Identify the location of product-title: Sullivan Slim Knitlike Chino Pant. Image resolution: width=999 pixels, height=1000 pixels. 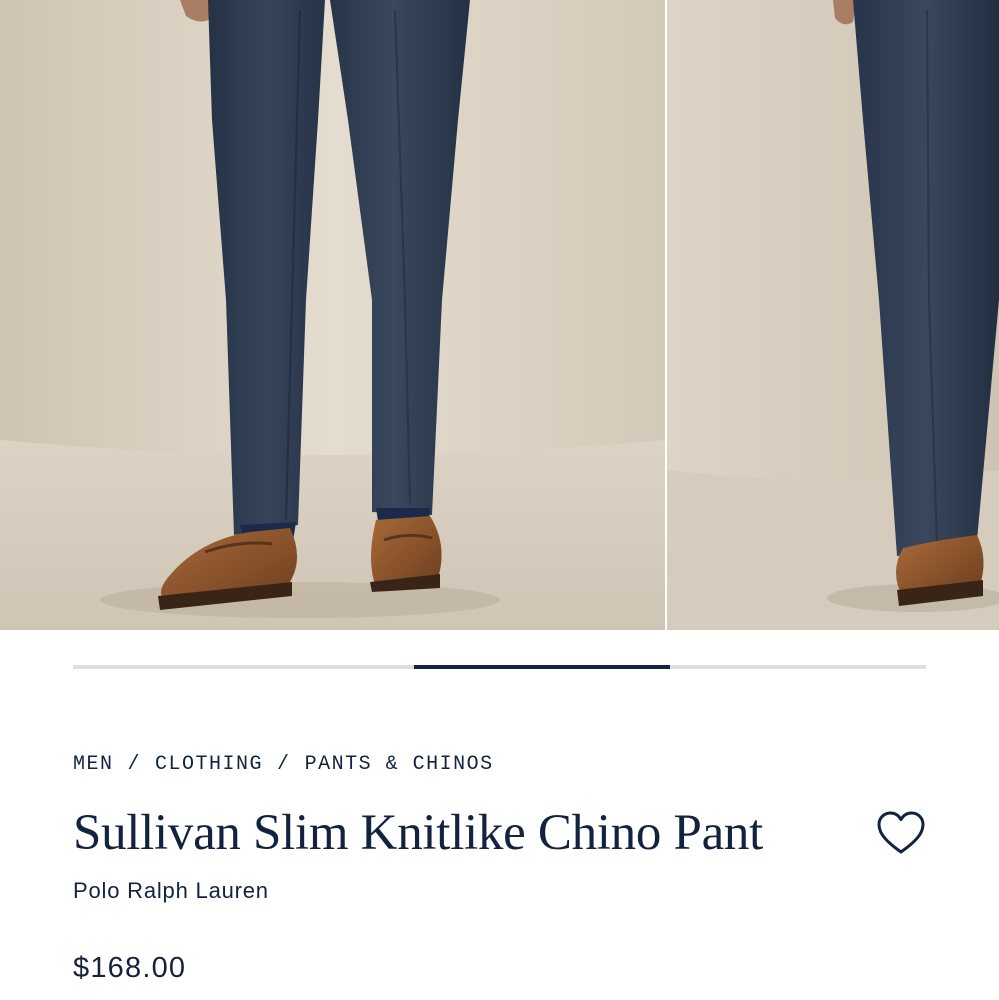
(418, 833).